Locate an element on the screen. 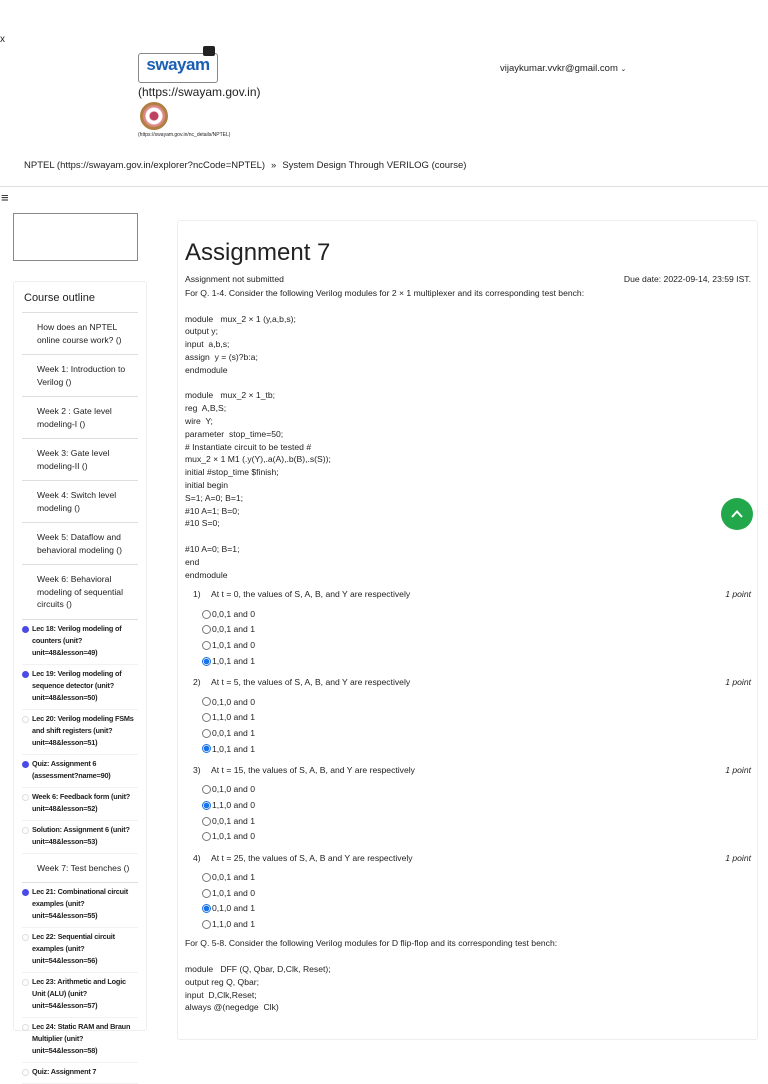  question-number: 4) is located at coordinates (197, 857).